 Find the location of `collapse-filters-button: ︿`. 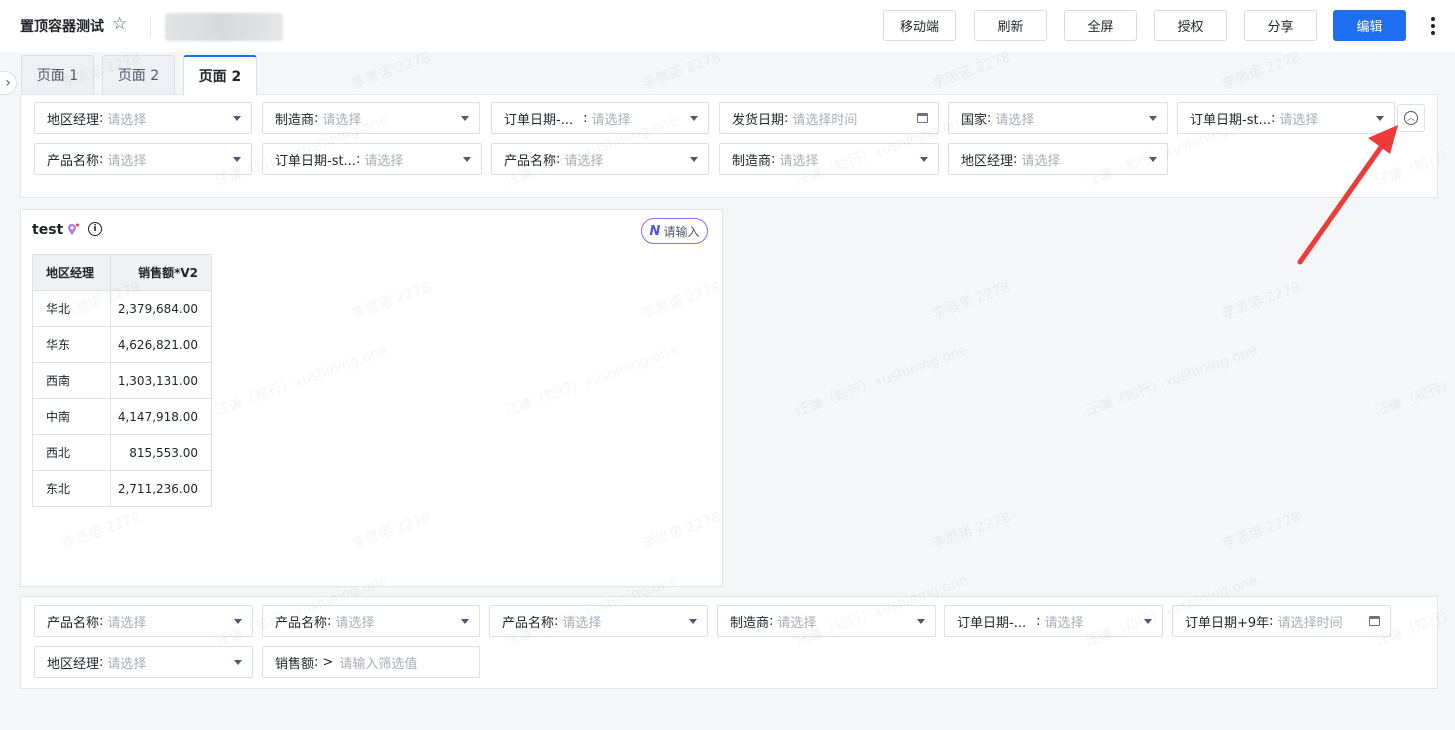

collapse-filters-button: ︿ is located at coordinates (1411, 118).